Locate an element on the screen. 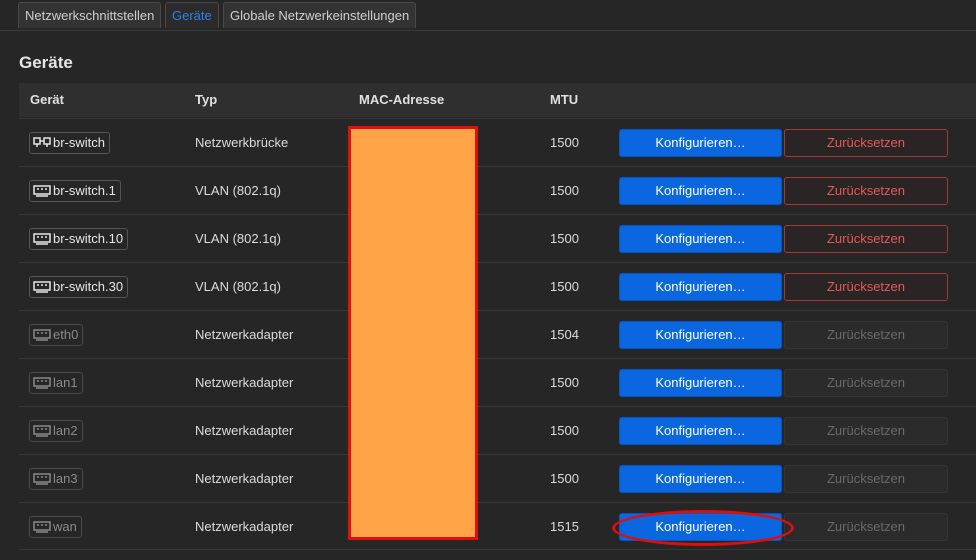 This screenshot has width=976, height=560. device-badge: br-switch.1 is located at coordinates (75, 191).